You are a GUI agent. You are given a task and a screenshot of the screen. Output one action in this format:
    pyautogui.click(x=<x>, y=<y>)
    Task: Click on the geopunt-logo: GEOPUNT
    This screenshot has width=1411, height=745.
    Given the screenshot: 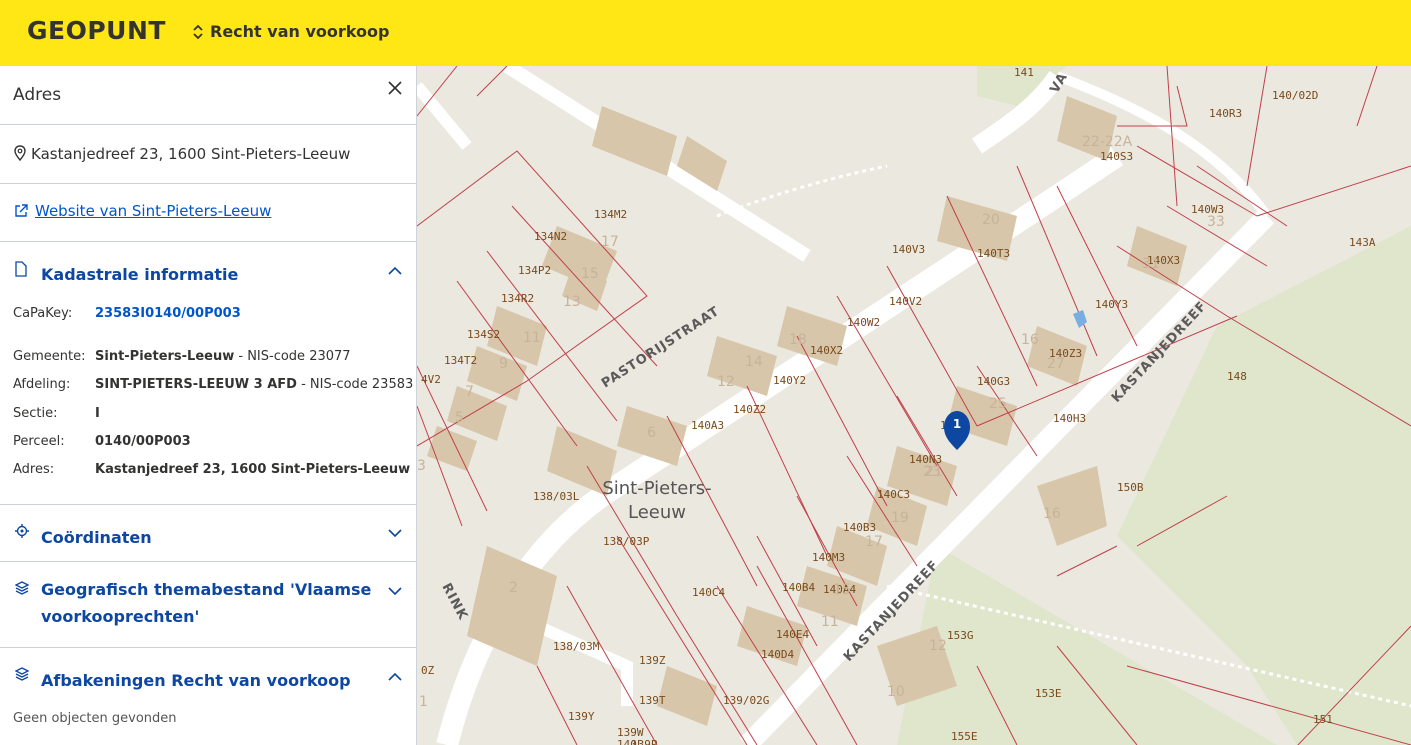 What is the action you would take?
    pyautogui.click(x=96, y=30)
    